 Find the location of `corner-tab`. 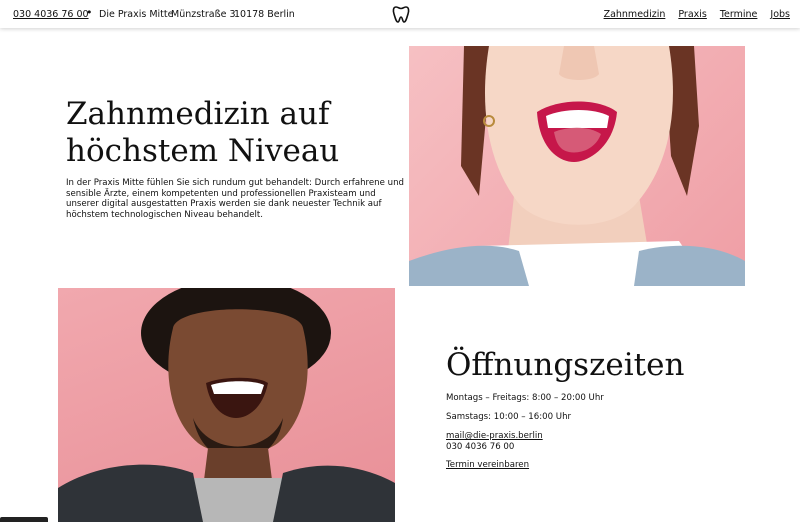

corner-tab is located at coordinates (24, 519).